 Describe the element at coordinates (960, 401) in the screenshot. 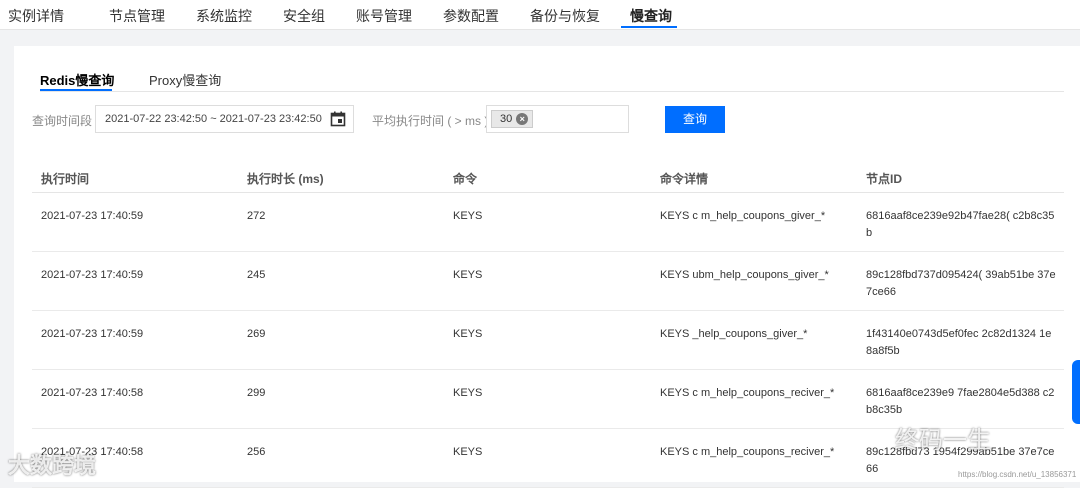

I see `row-node-id: 6816aaf8ce239e9 7fae2804e5d388 c2b8c35b` at that location.